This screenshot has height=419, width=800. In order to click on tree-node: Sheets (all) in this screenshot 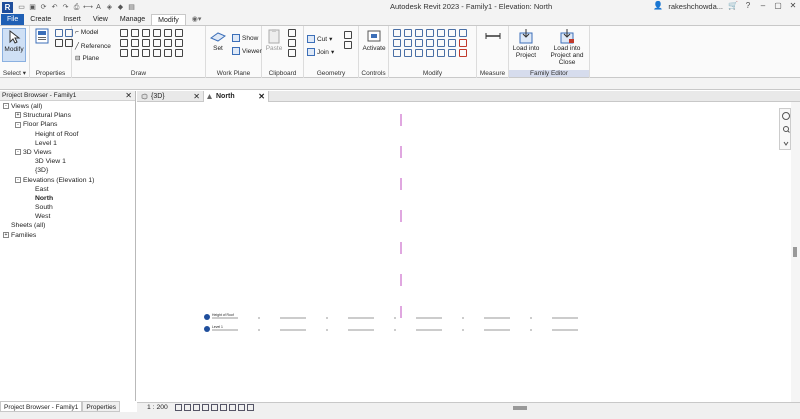, I will do `click(67, 225)`.